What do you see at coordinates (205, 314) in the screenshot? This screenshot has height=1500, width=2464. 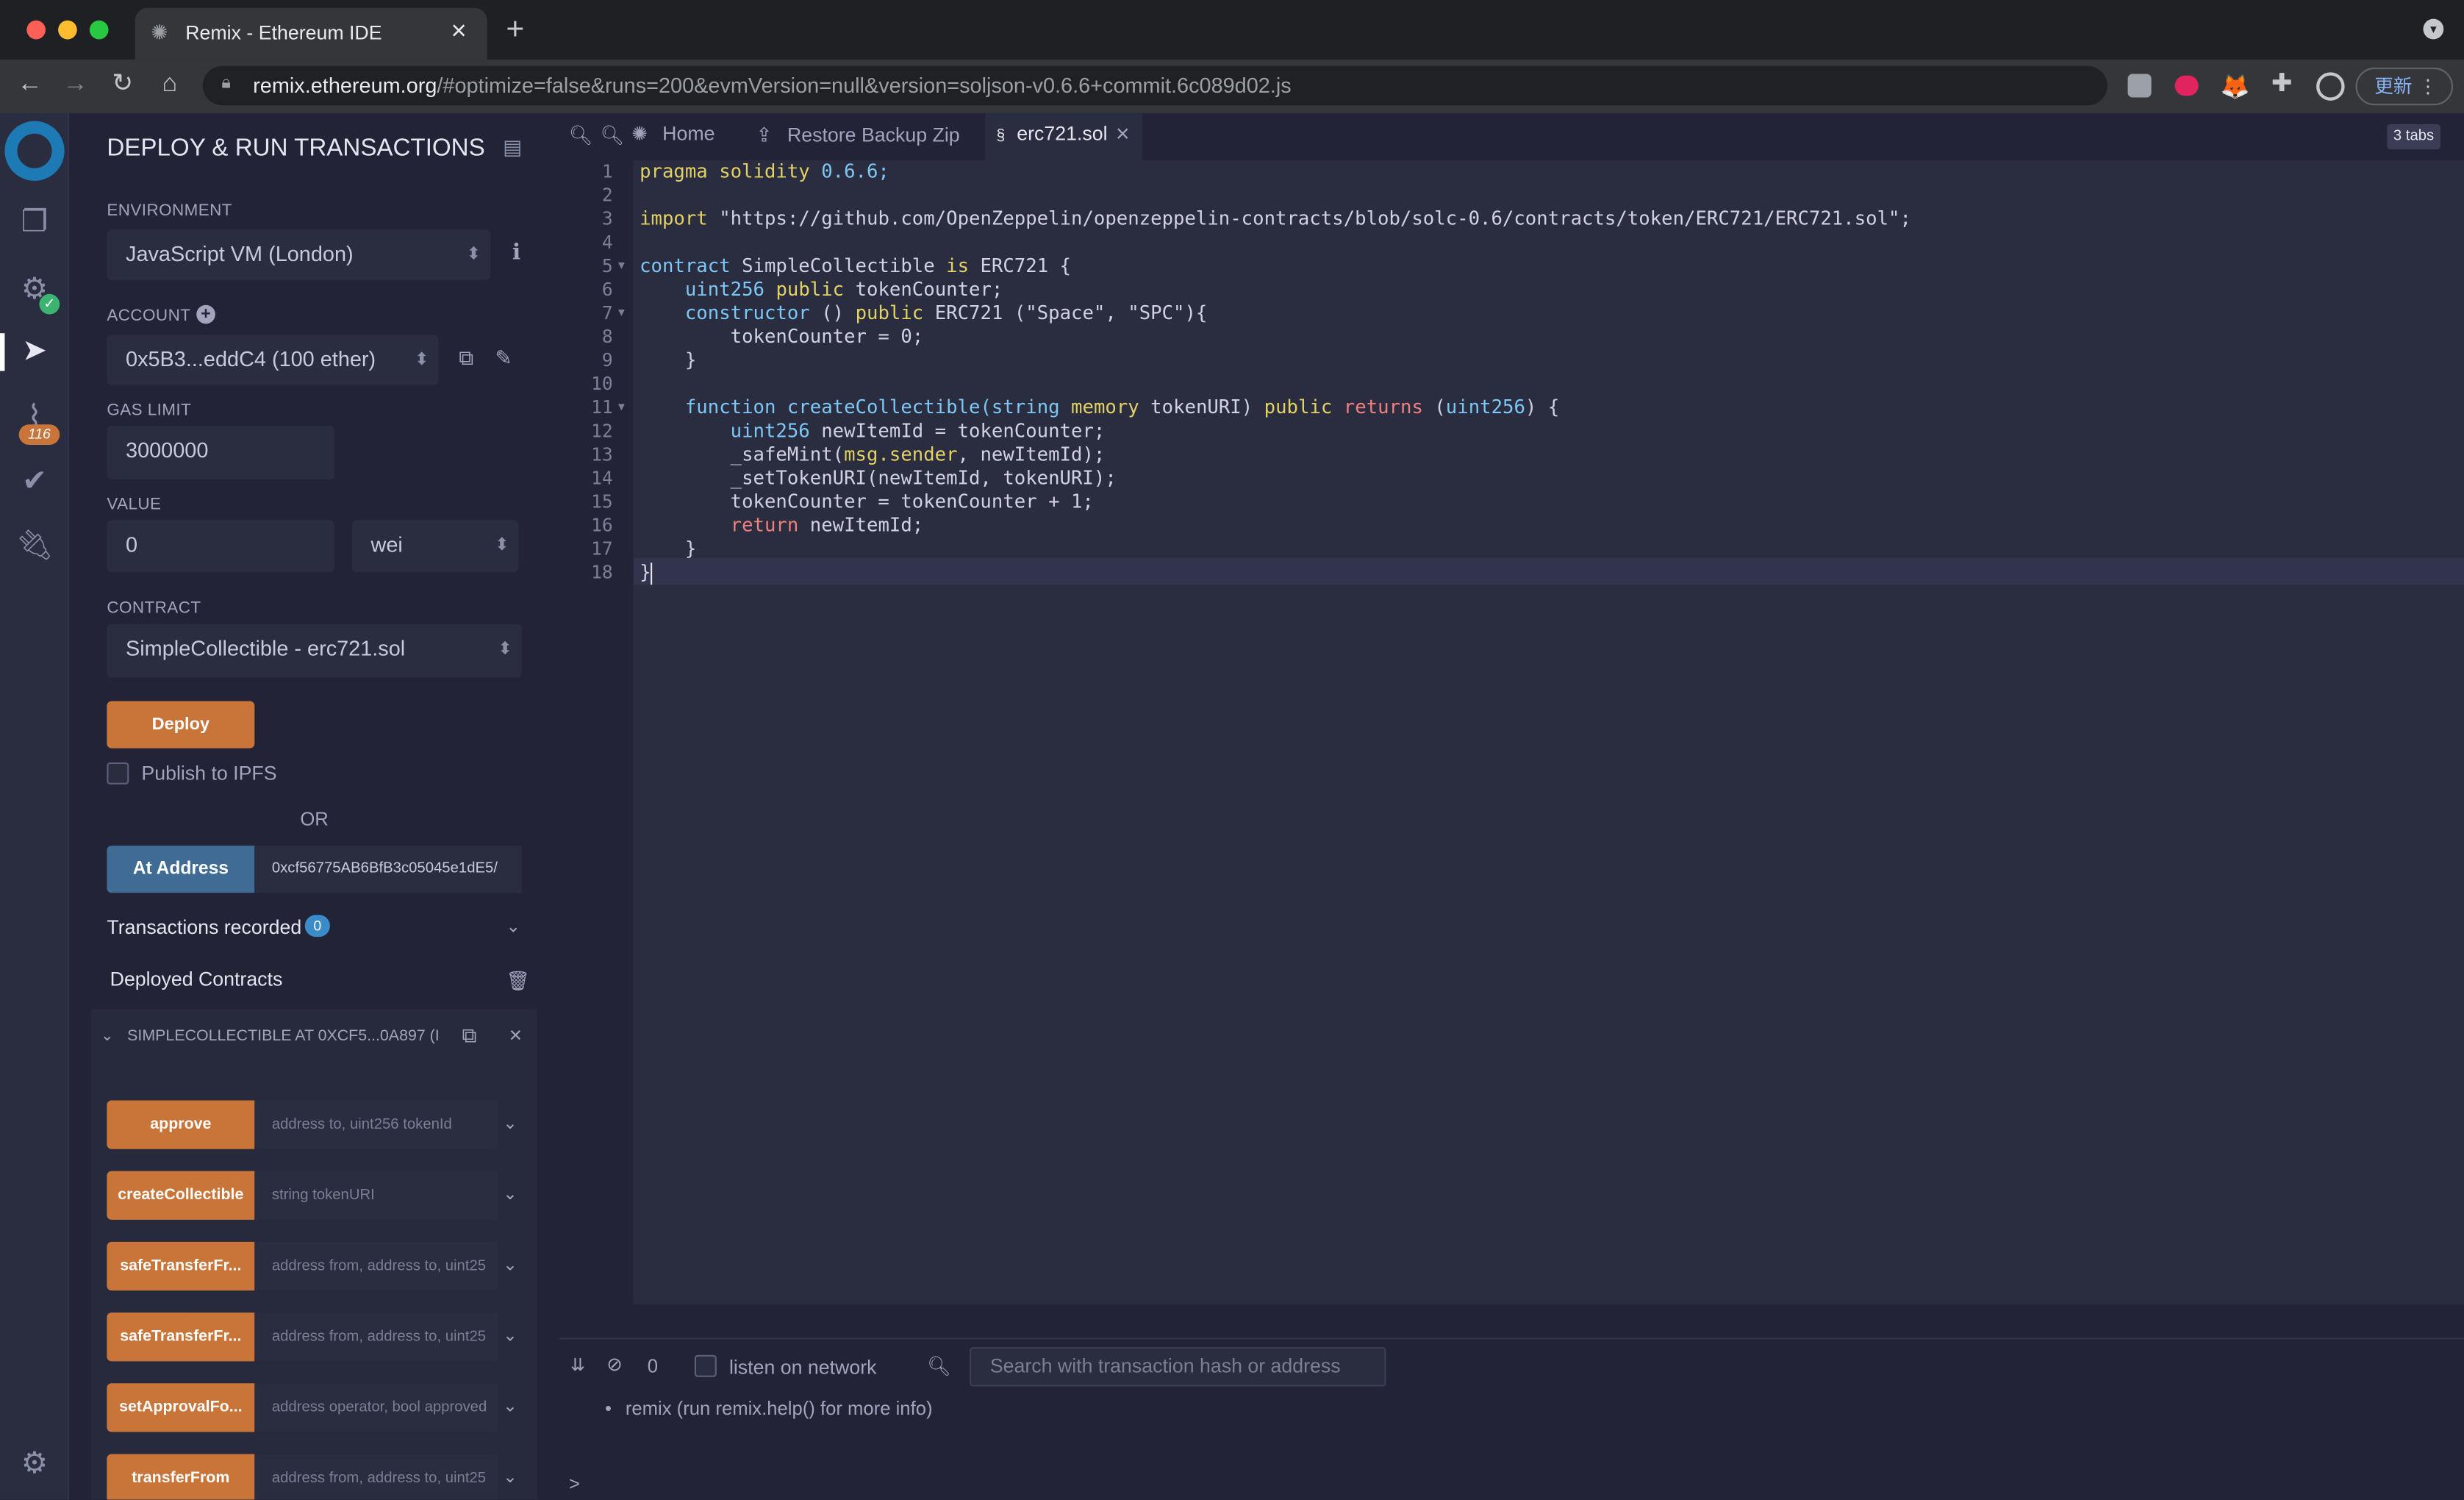 I see `add-account-icon: +` at bounding box center [205, 314].